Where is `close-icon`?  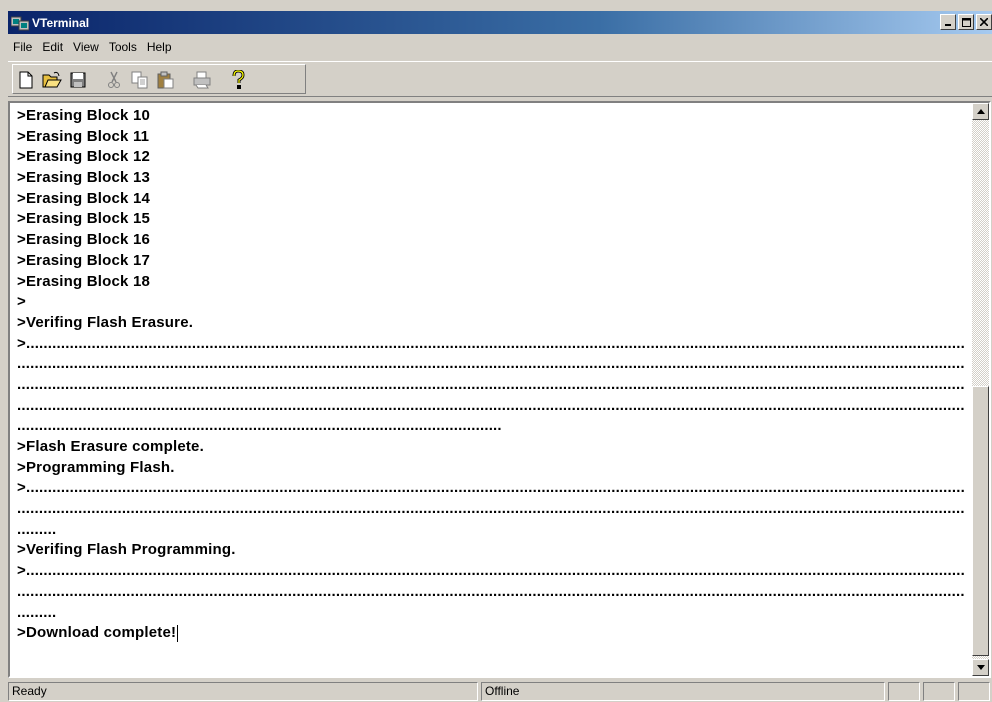 close-icon is located at coordinates (984, 22).